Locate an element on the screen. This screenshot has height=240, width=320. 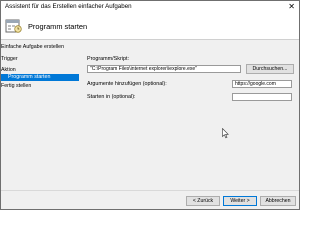
step-programm-starten: Programm starten is located at coordinates (40, 77).